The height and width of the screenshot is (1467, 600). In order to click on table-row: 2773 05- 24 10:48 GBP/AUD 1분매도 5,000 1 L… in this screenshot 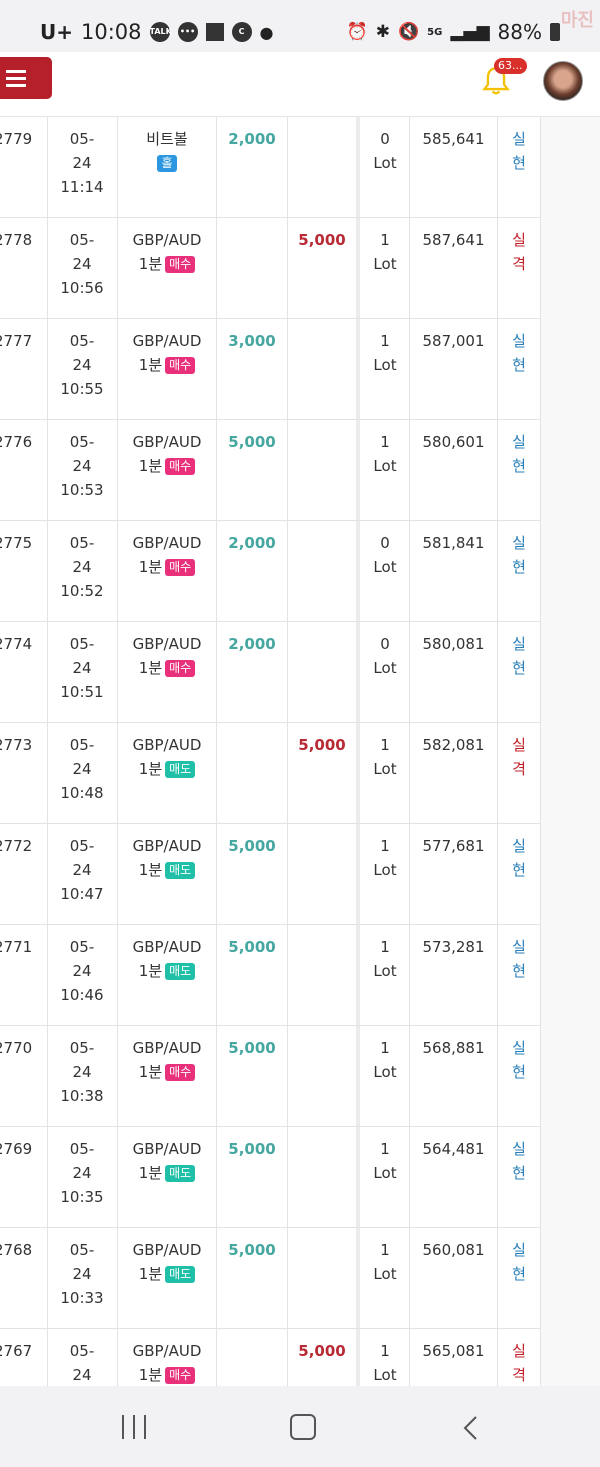, I will do `click(270, 773)`.